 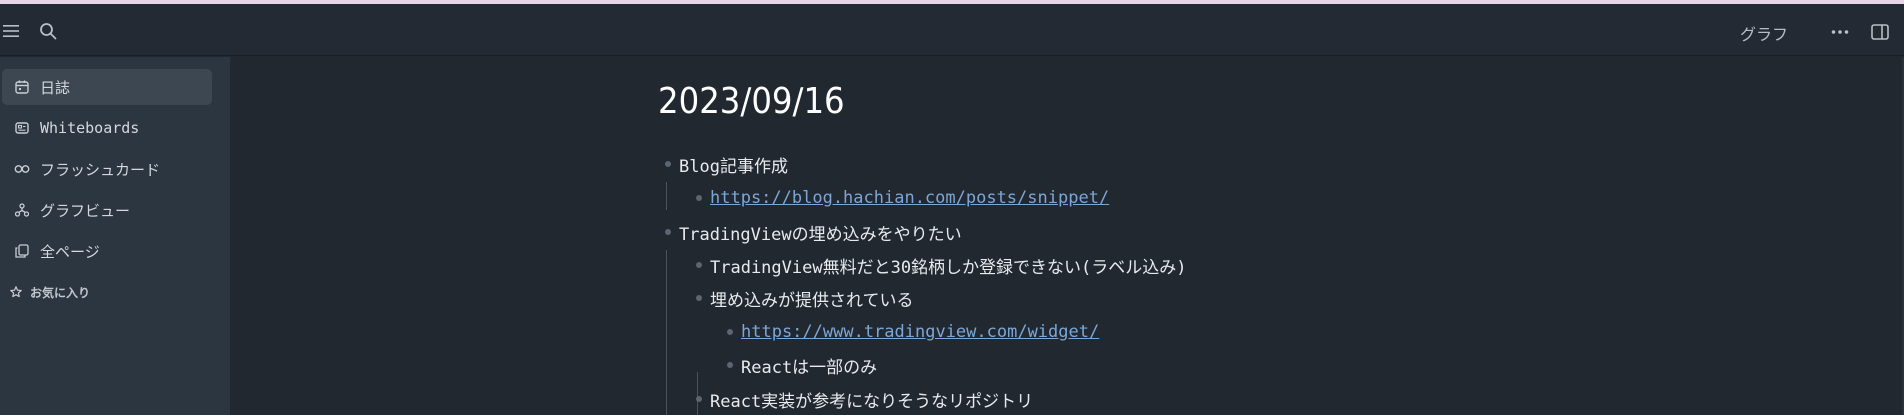 I want to click on block-item: TradingViewの埋め込みをやりたい, so click(x=820, y=232).